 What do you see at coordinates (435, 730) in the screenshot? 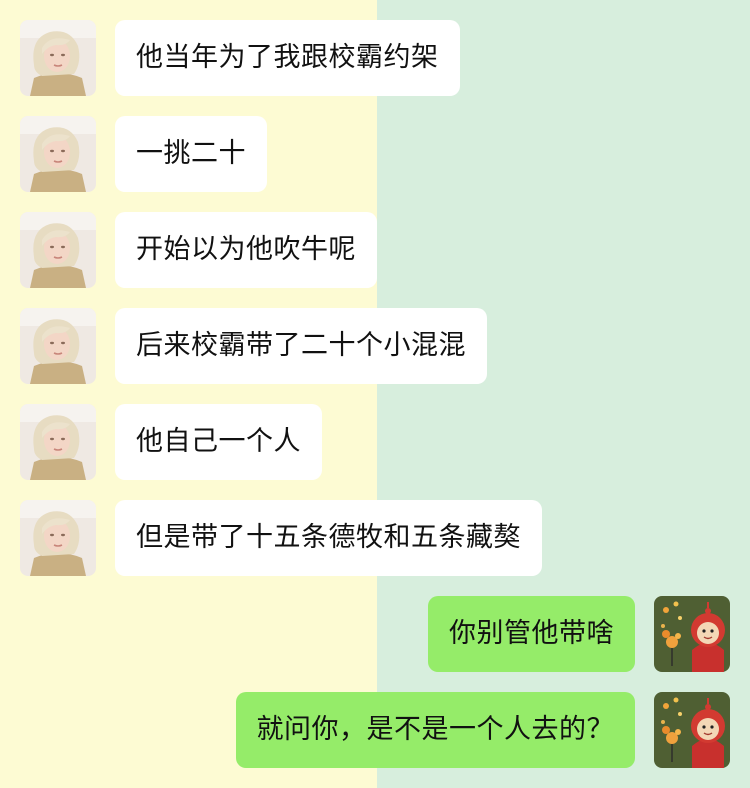
I see `message-bubble-outgoing: 就问你，是不是一个人去的？` at bounding box center [435, 730].